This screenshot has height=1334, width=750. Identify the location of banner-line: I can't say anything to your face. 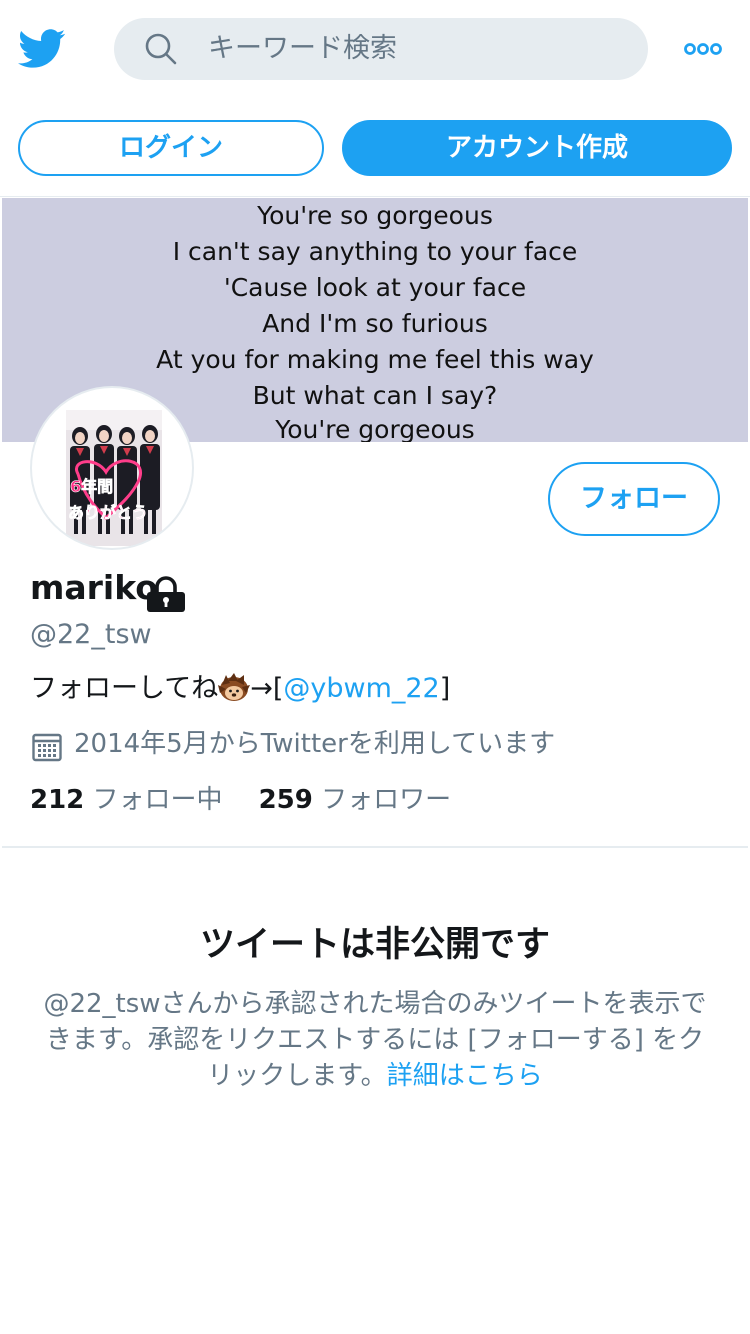
(375, 251).